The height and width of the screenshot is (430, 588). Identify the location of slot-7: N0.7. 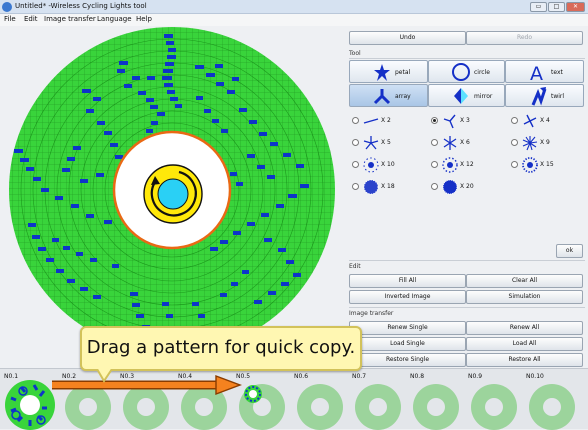
(377, 399).